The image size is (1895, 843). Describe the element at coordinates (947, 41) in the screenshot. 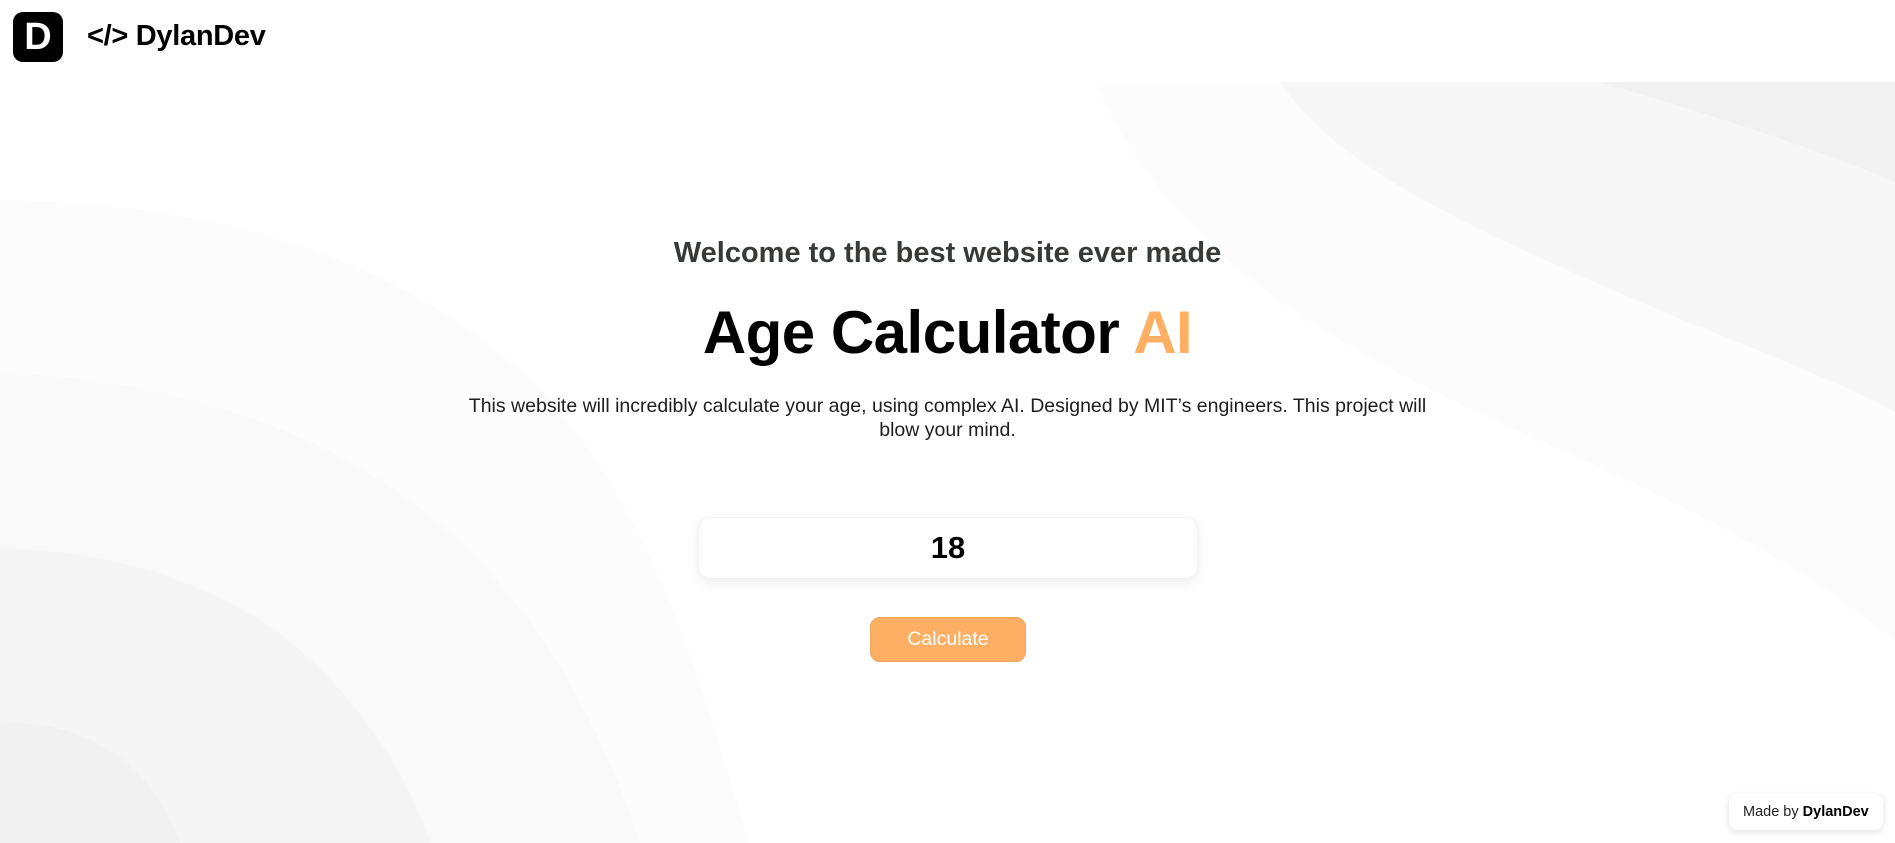

I see `site-header: D </> DylanDev` at that location.